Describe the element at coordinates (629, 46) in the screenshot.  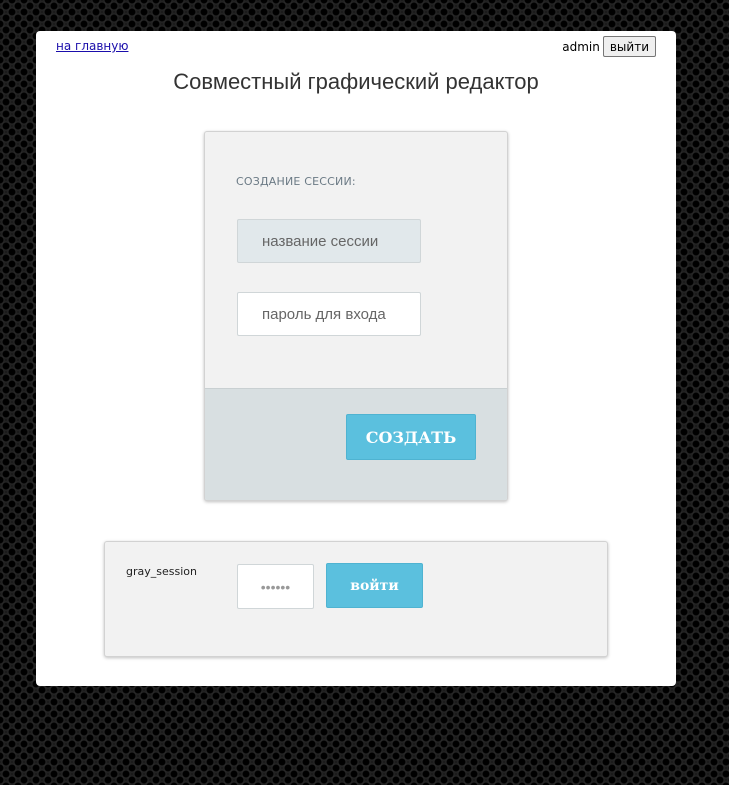
I see `logout-button: выйти` at that location.